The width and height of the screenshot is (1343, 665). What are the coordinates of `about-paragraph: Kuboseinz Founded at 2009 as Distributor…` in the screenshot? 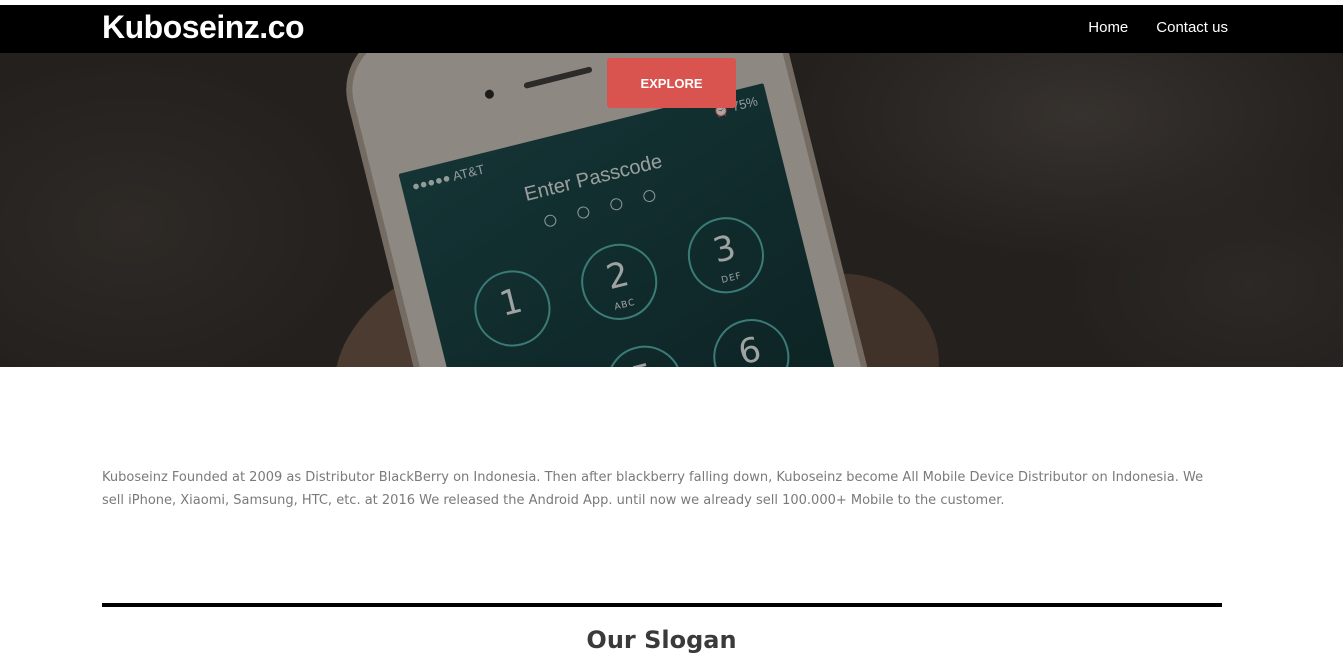 It's located at (653, 489).